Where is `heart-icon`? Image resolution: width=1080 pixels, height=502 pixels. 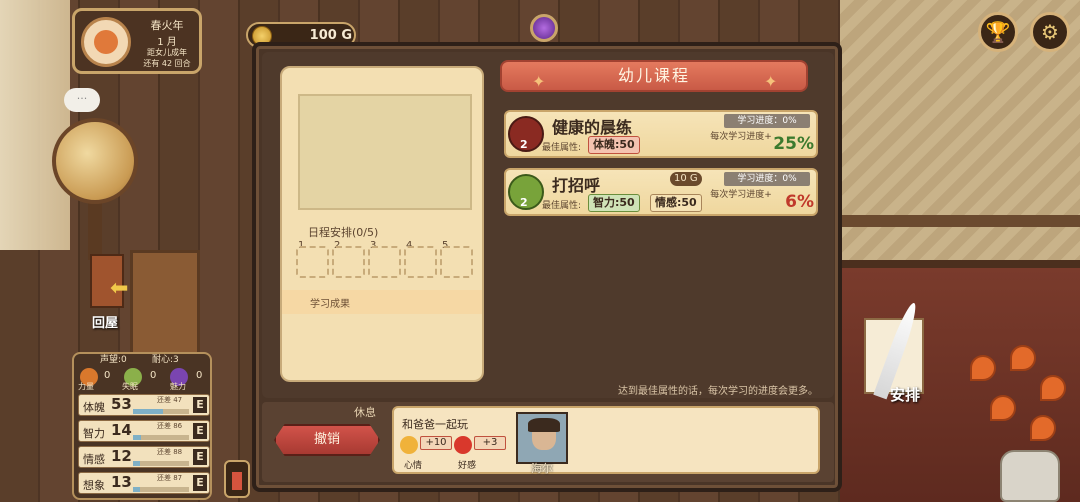
heart-icon is located at coordinates (463, 445).